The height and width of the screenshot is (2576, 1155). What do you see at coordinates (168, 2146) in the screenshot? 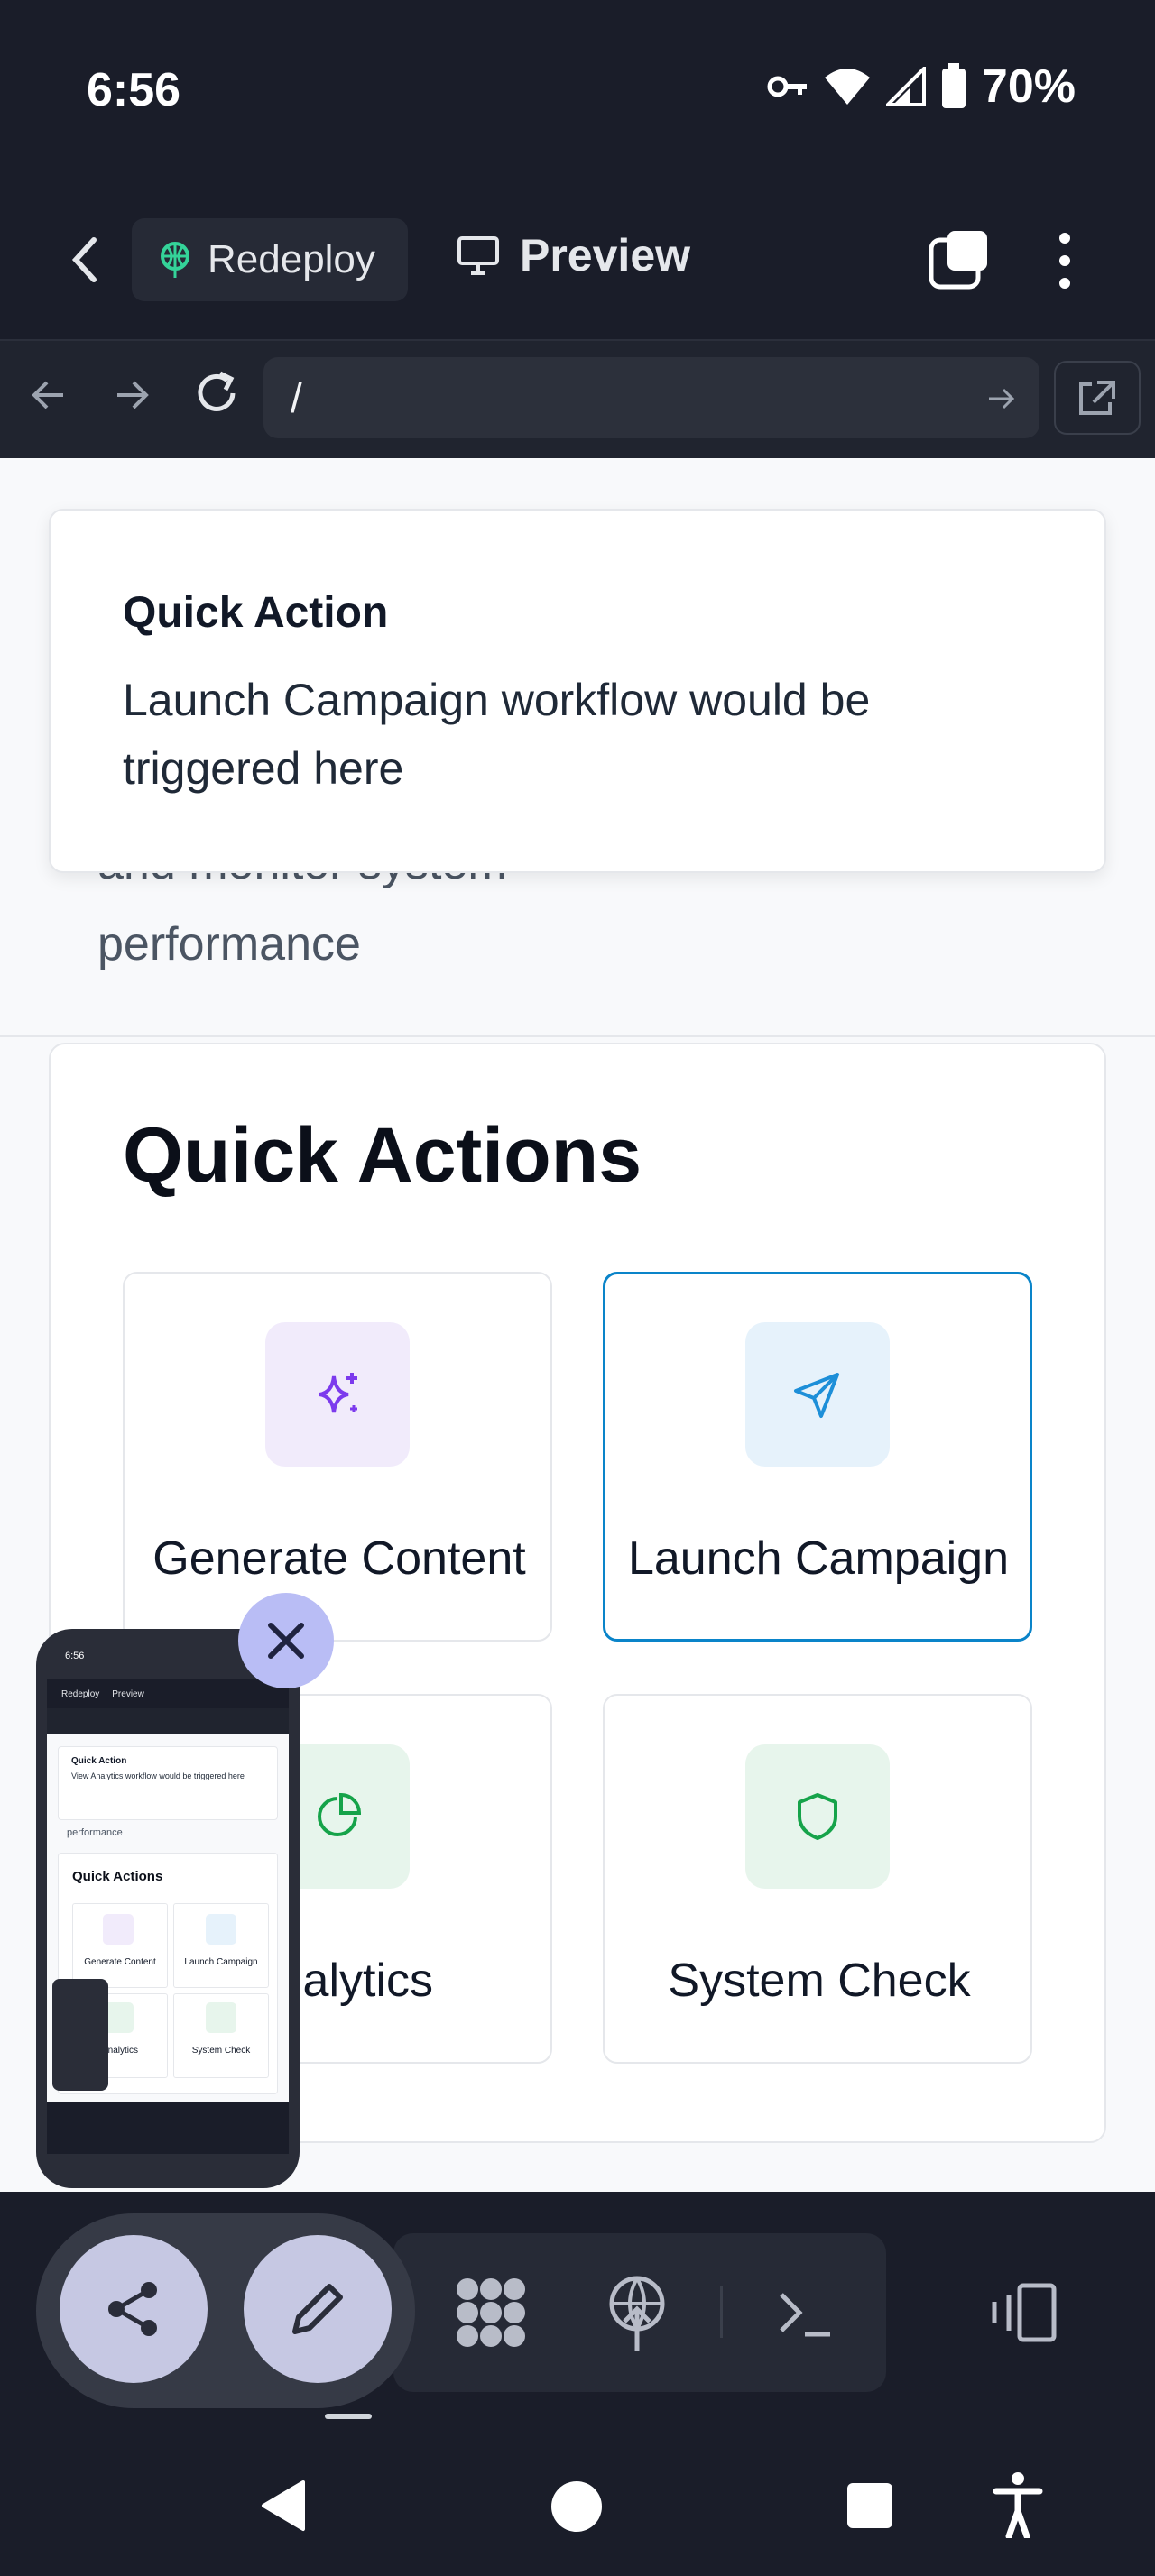
I see `thumb-navbar` at bounding box center [168, 2146].